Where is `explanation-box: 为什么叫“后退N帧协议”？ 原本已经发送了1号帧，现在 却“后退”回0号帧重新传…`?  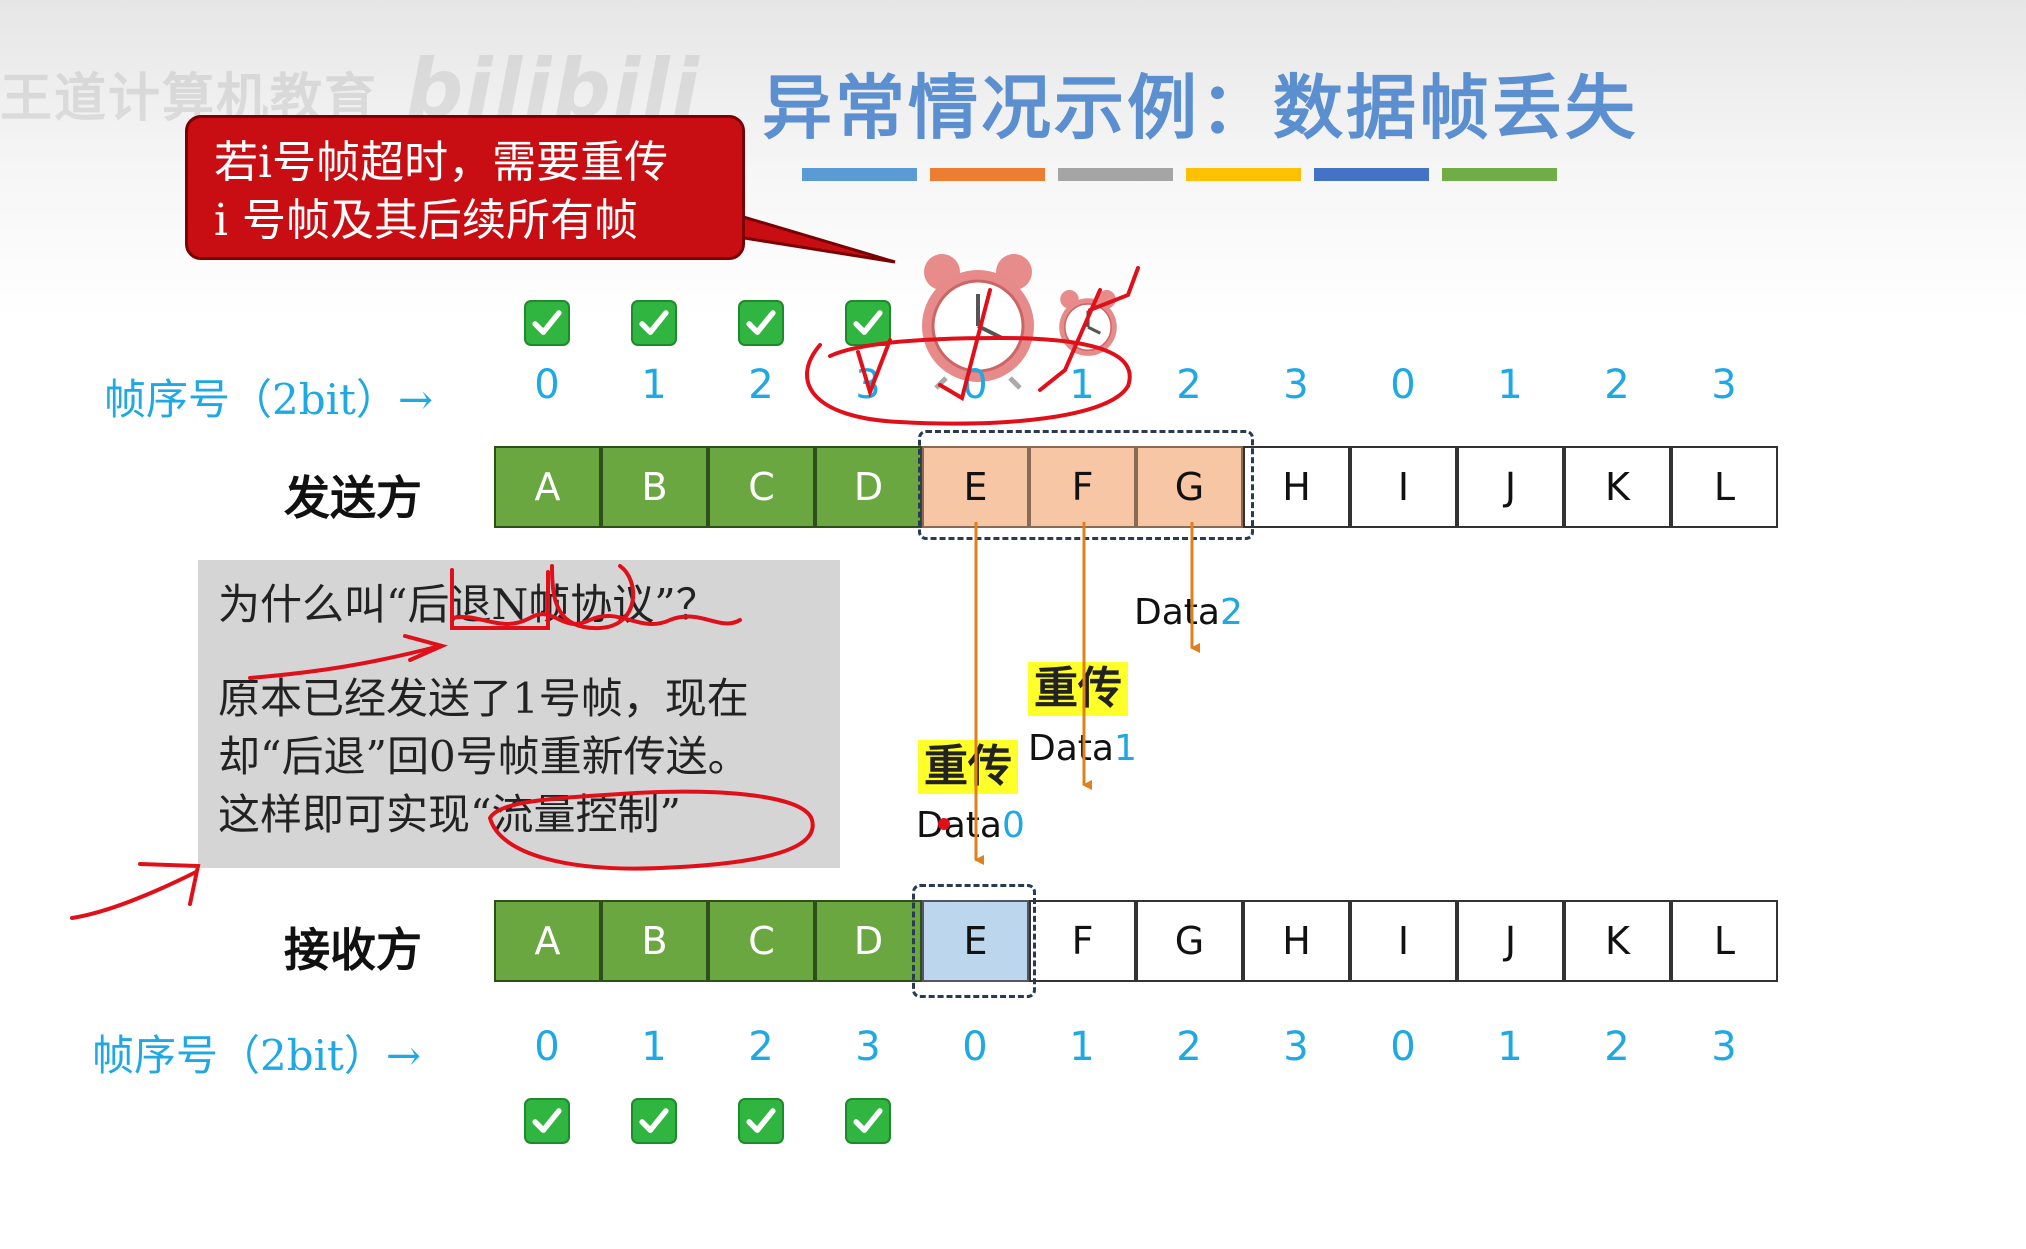 explanation-box: 为什么叫“后退N帧协议”？ 原本已经发送了1号帧，现在 却“后退”回0号帧重新传… is located at coordinates (519, 714).